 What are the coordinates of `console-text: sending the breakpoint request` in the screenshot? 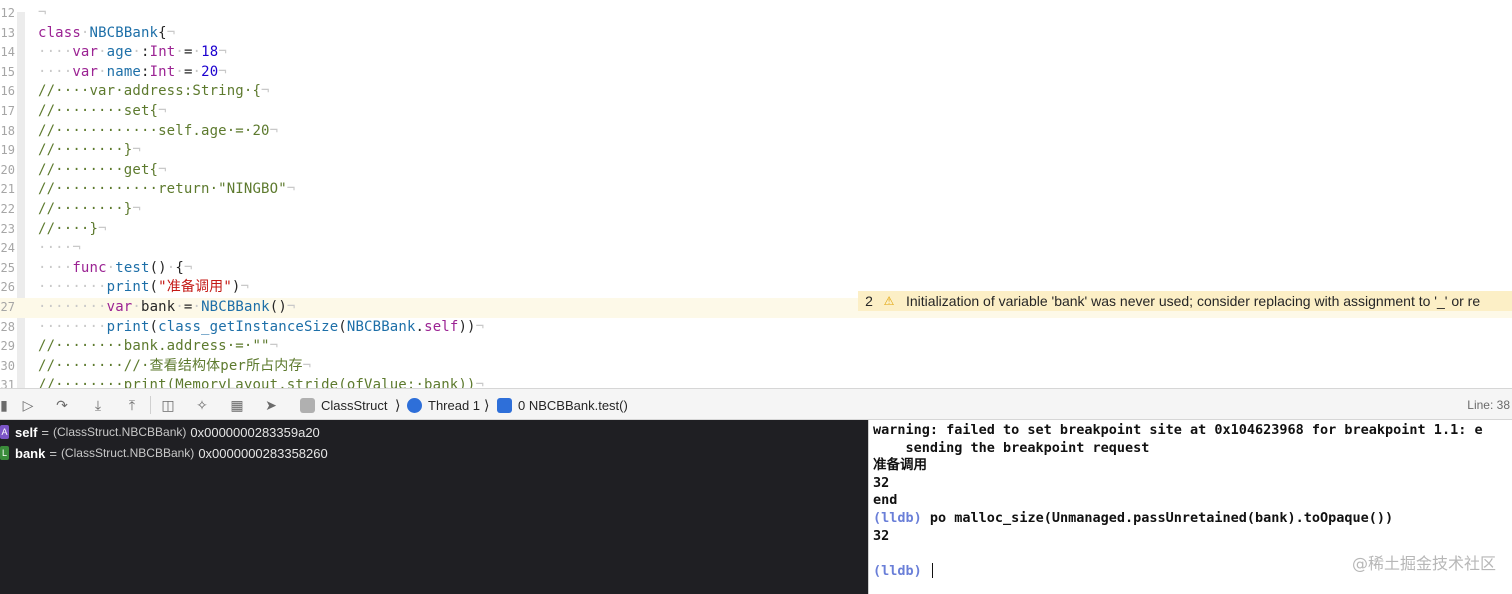 It's located at (1011, 447).